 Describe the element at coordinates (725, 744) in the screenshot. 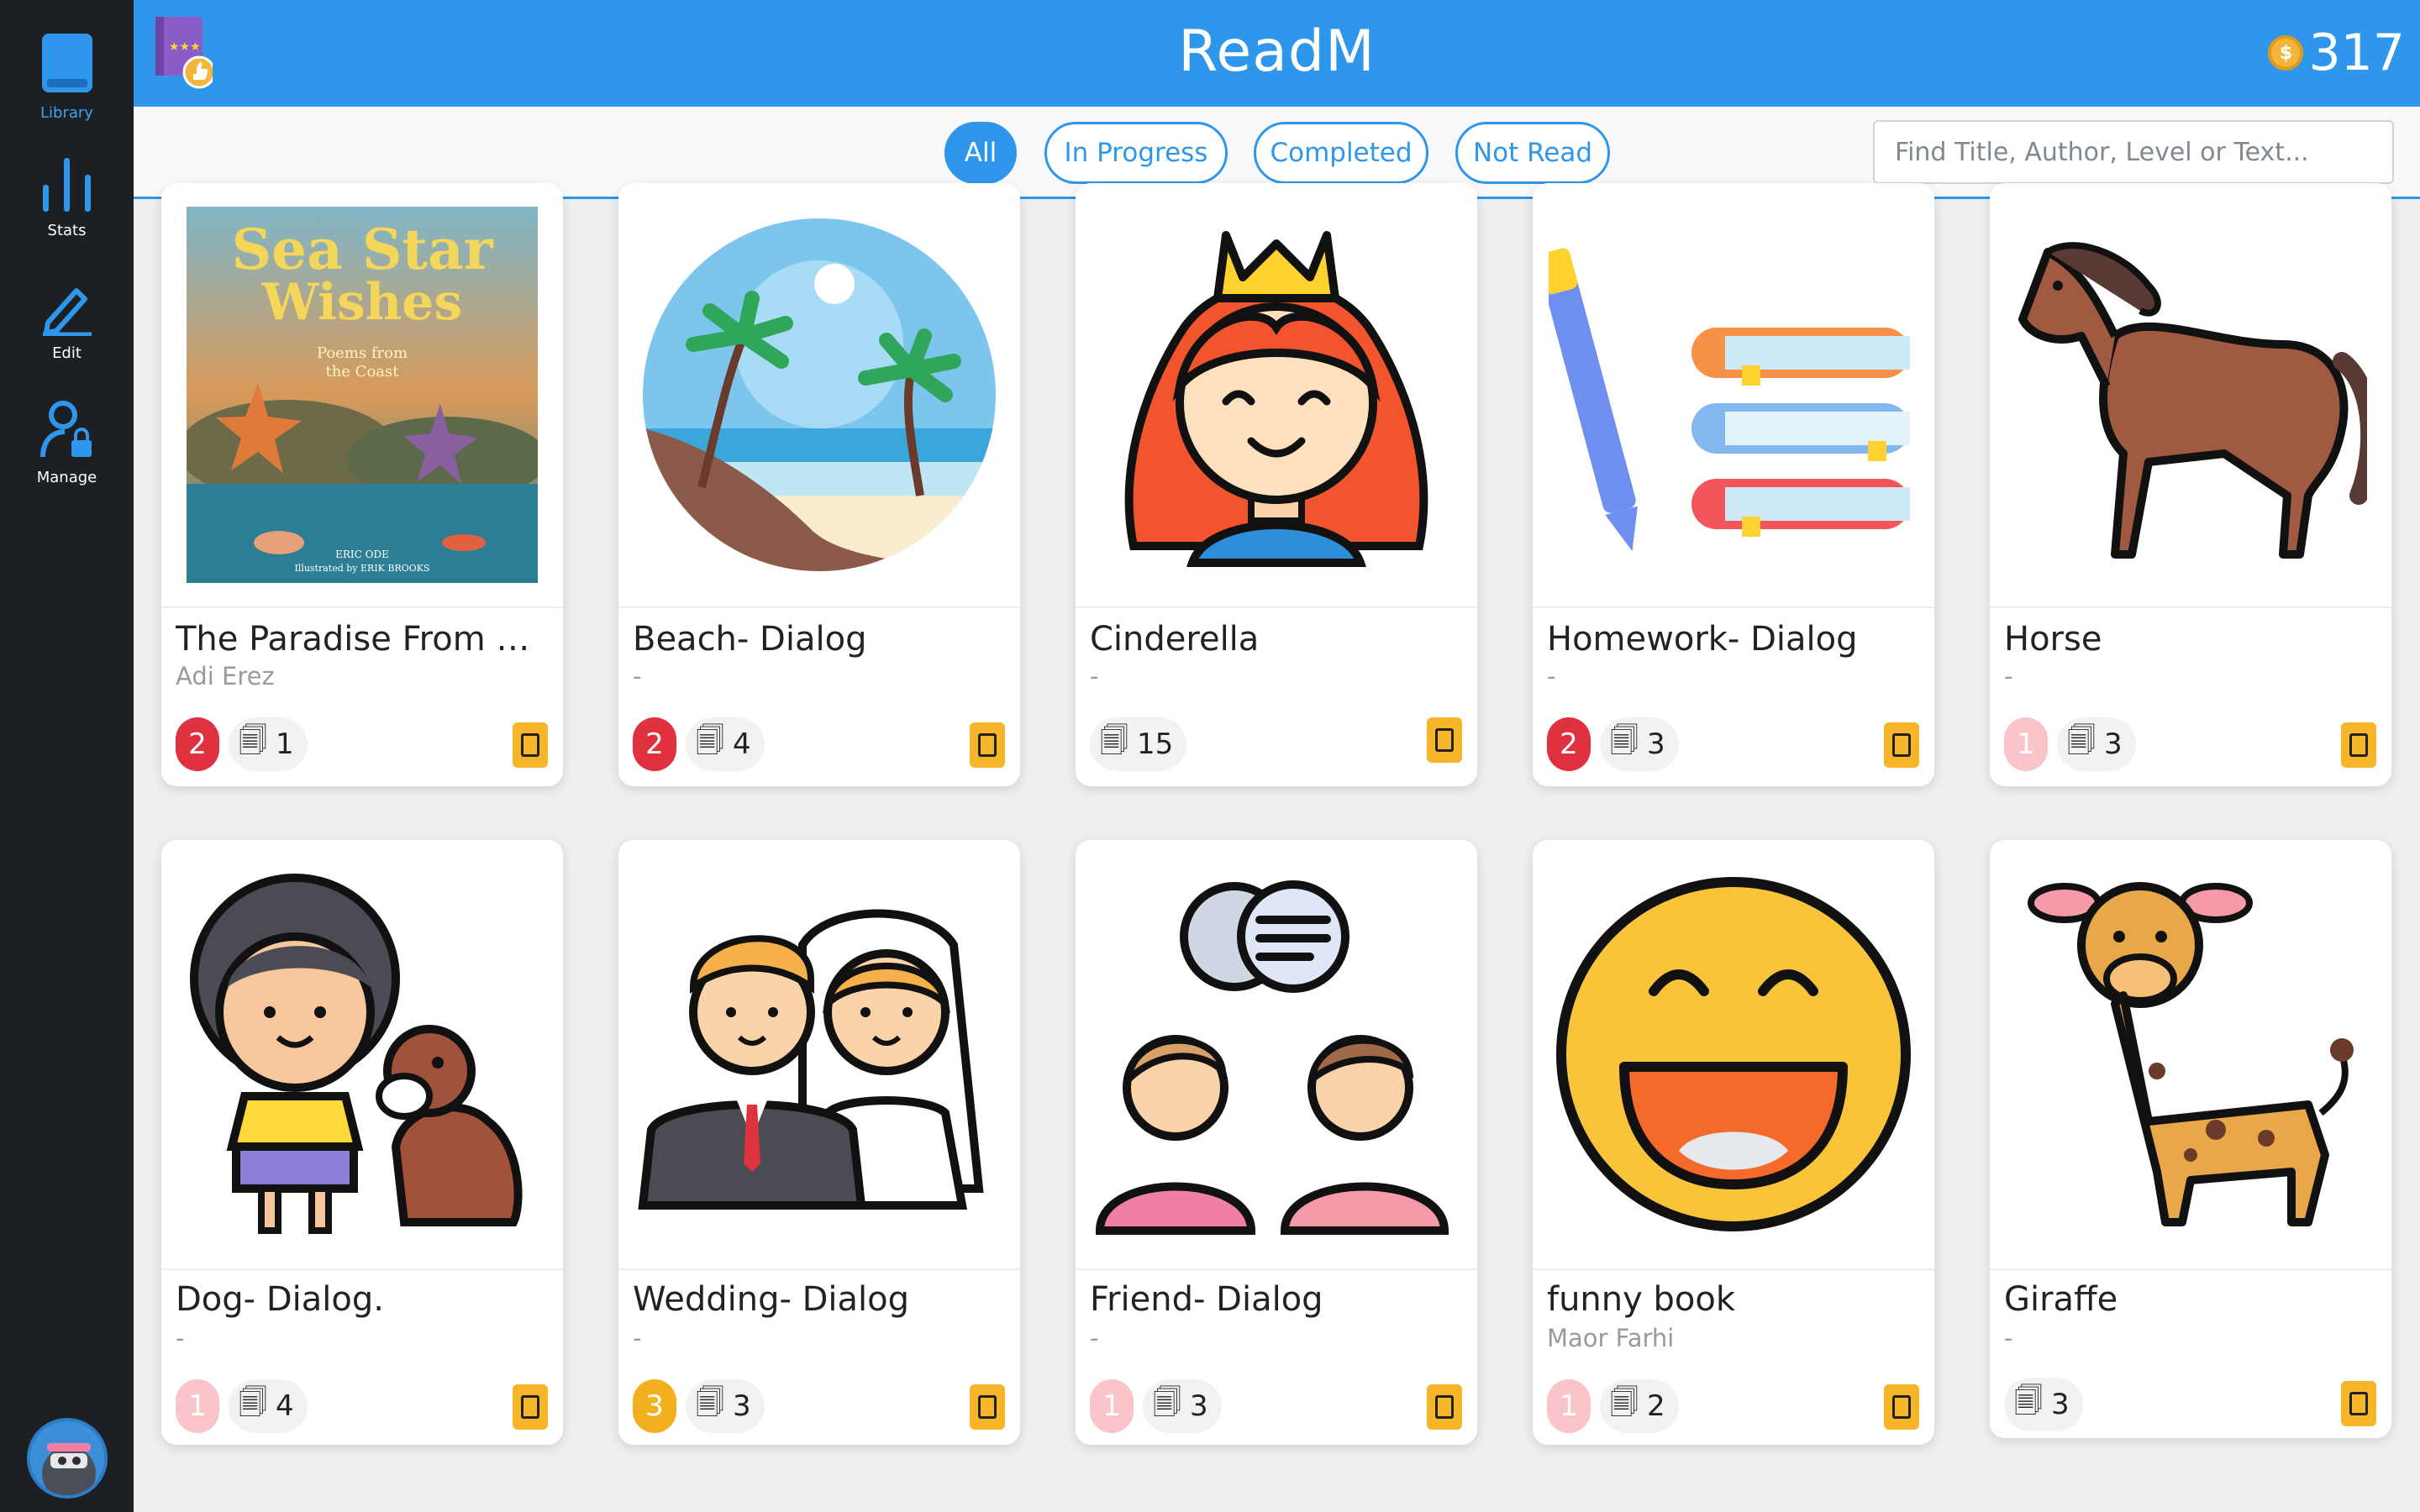

I see `page-count: 🗐 4` at that location.